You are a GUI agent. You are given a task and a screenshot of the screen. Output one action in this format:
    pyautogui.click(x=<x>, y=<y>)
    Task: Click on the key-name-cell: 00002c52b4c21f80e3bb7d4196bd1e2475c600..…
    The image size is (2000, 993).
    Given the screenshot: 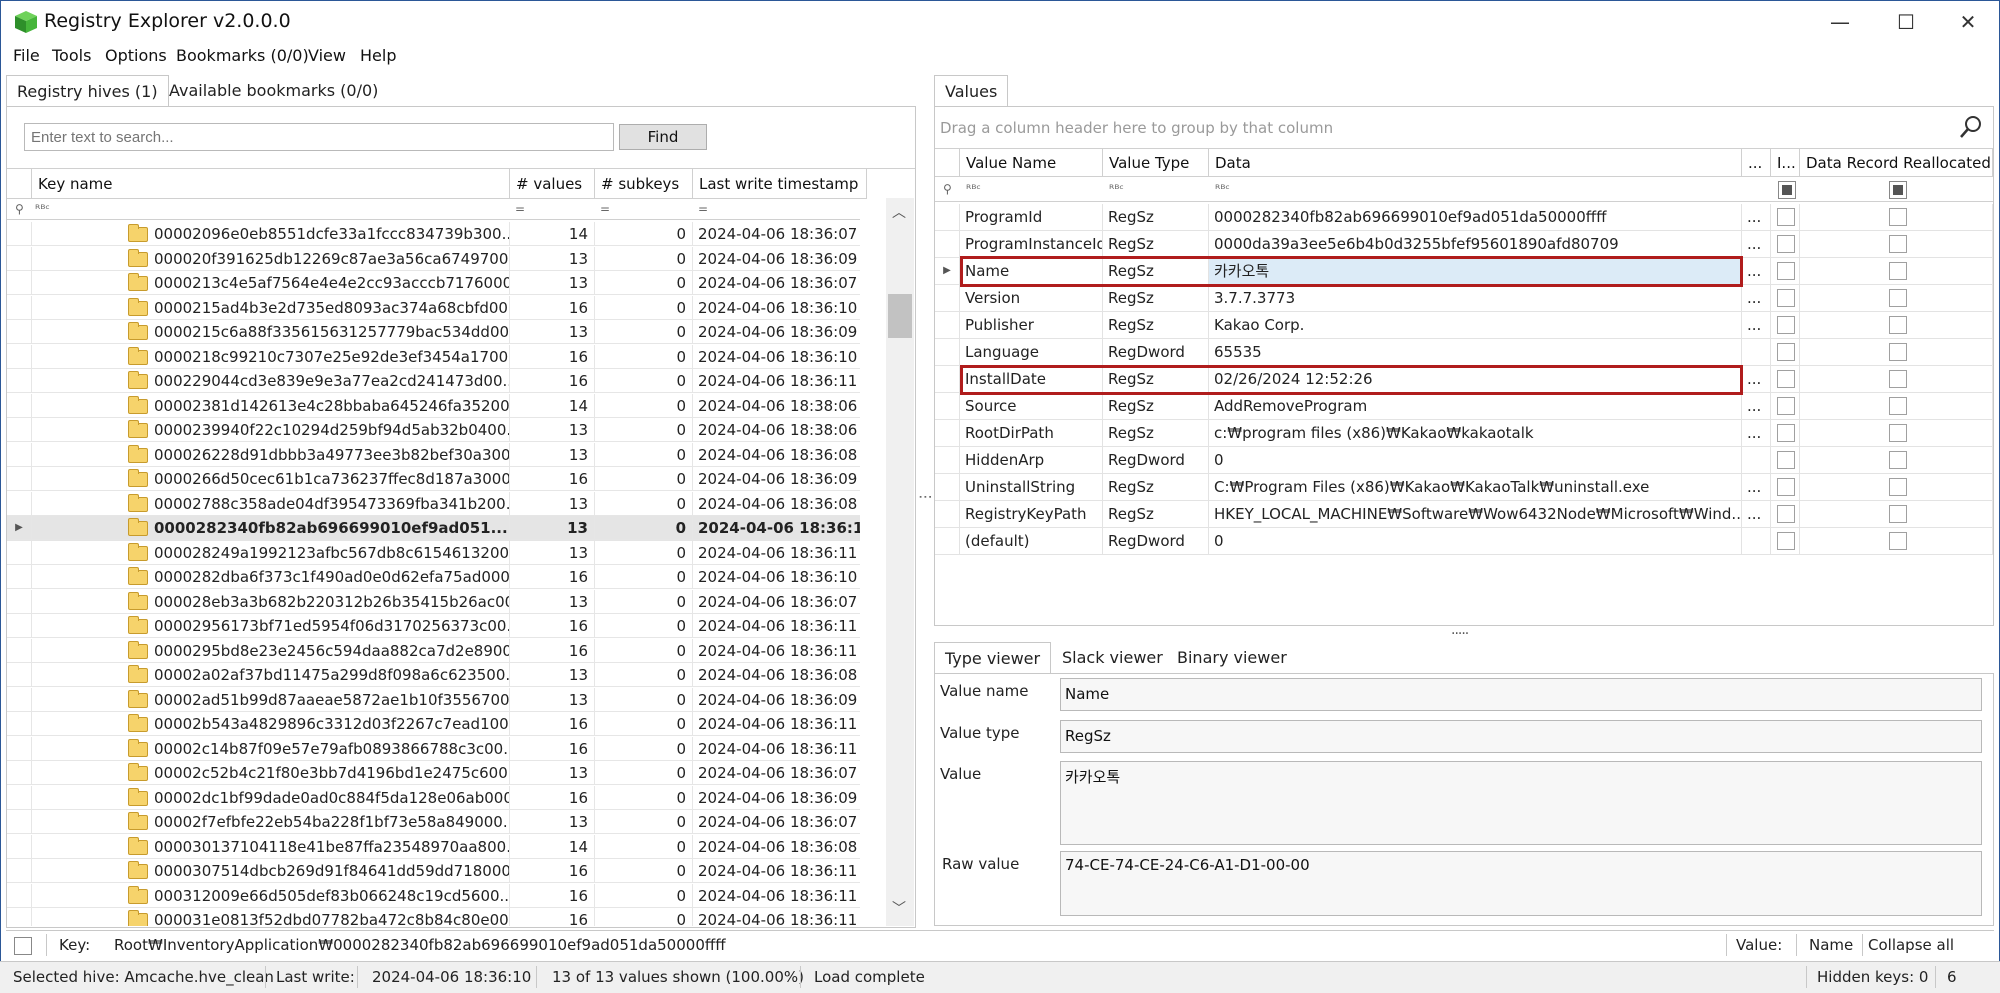 What is the action you would take?
    pyautogui.click(x=271, y=773)
    